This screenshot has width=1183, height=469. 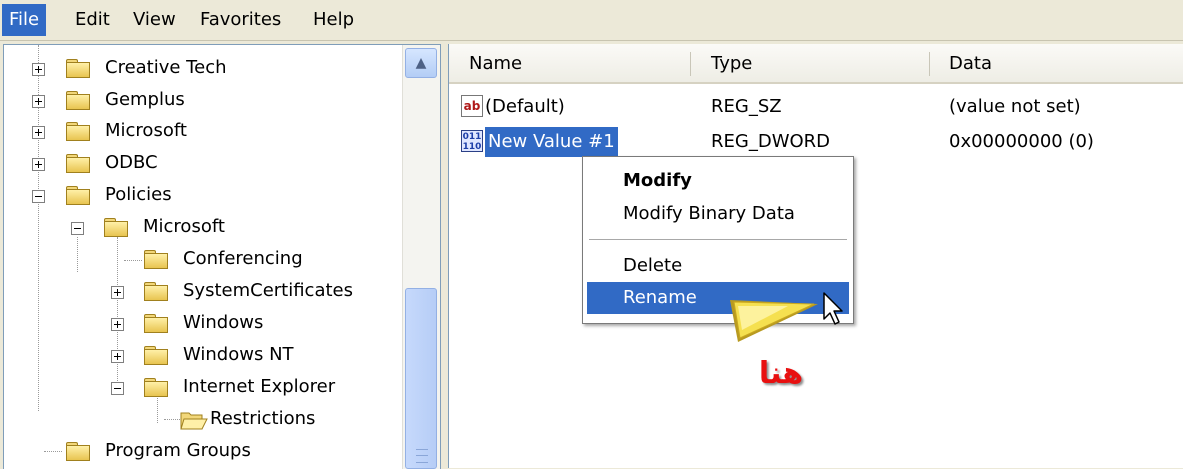 What do you see at coordinates (718, 181) in the screenshot?
I see `menu-item-modify: Modify` at bounding box center [718, 181].